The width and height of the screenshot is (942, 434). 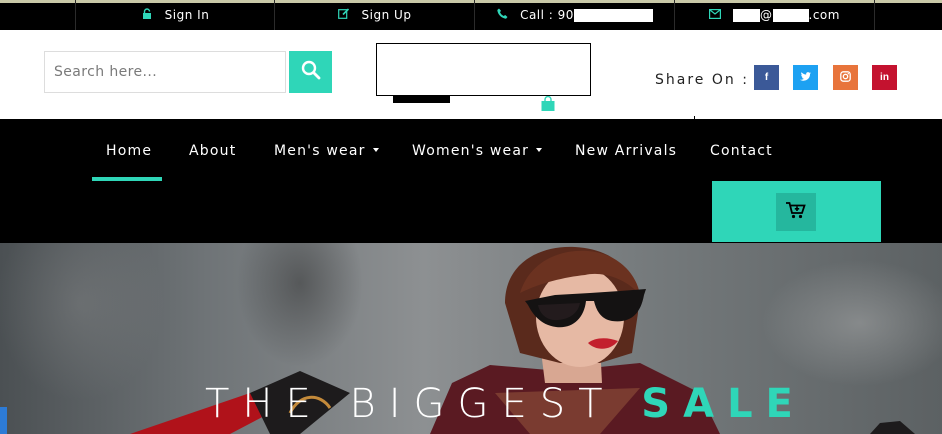 I want to click on nav-womens-wear: Women's wear, so click(x=477, y=151).